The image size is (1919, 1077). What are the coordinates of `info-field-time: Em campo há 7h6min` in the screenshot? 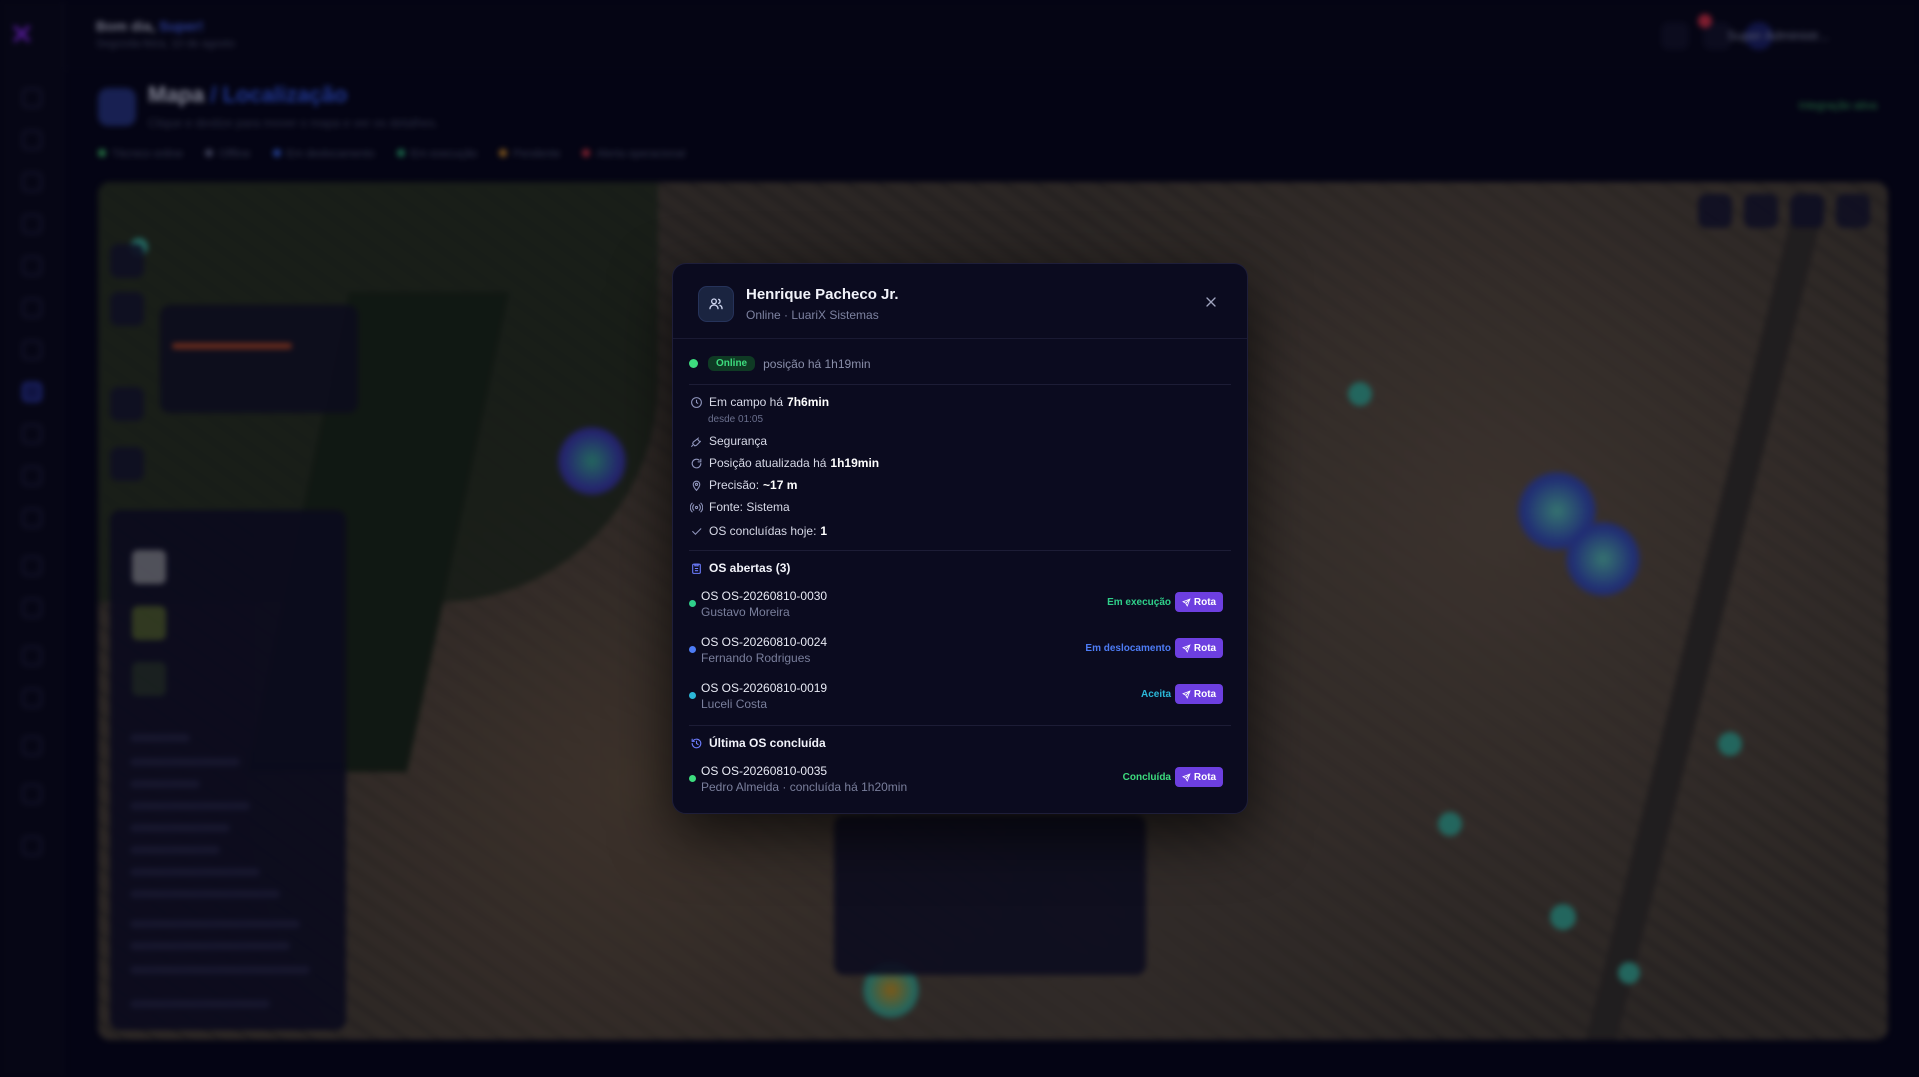 It's located at (759, 402).